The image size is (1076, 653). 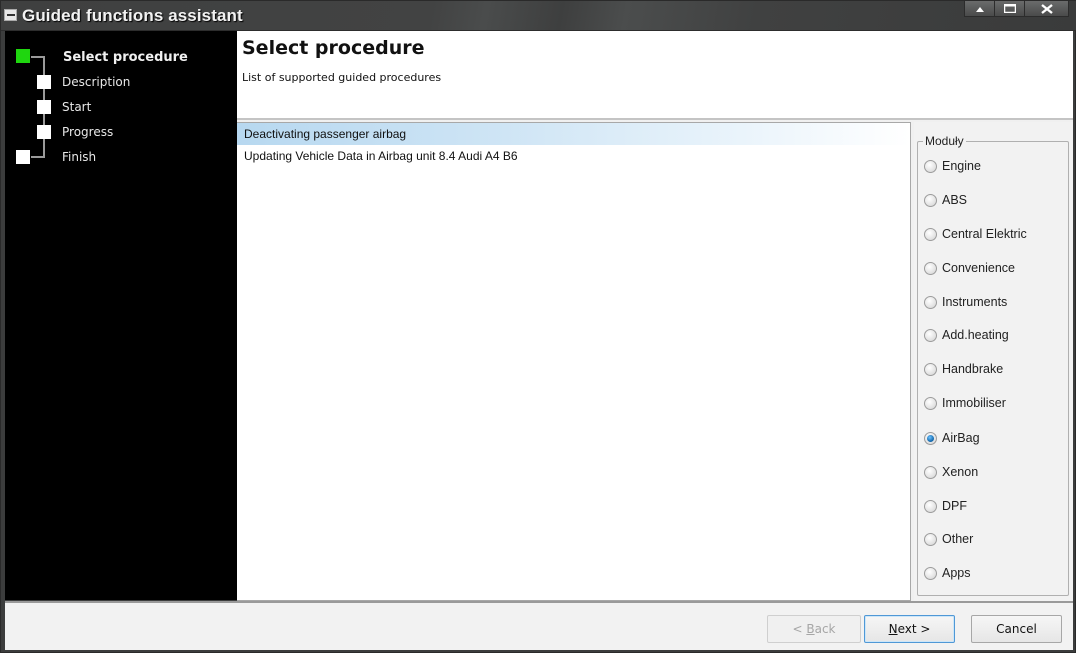 What do you see at coordinates (539, 625) in the screenshot?
I see `button-bar: < Back Next > Cancel` at bounding box center [539, 625].